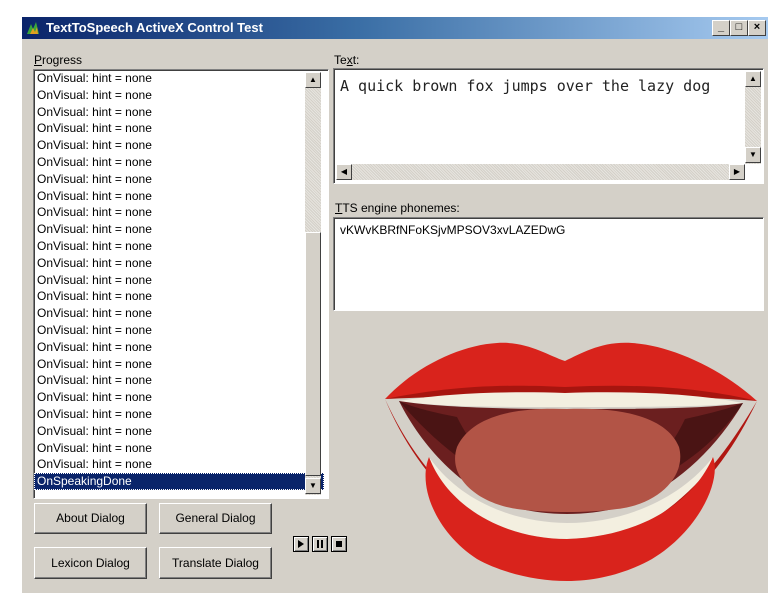 The image size is (768, 593). What do you see at coordinates (397, 208) in the screenshot?
I see `phonemes-label: TTS engine phonemes:` at bounding box center [397, 208].